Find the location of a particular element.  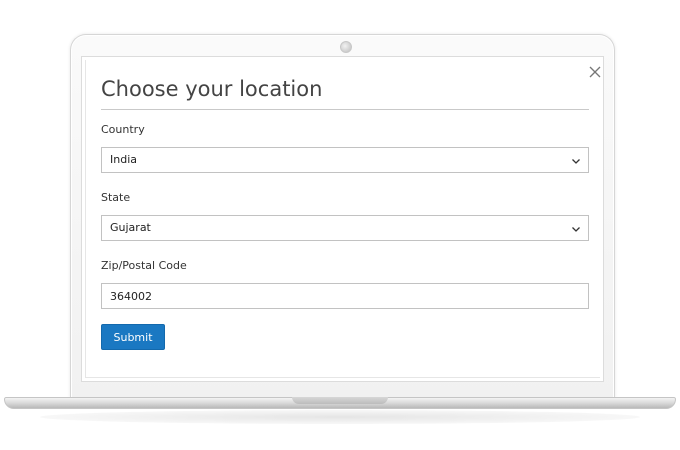

country-select: India is located at coordinates (345, 160).